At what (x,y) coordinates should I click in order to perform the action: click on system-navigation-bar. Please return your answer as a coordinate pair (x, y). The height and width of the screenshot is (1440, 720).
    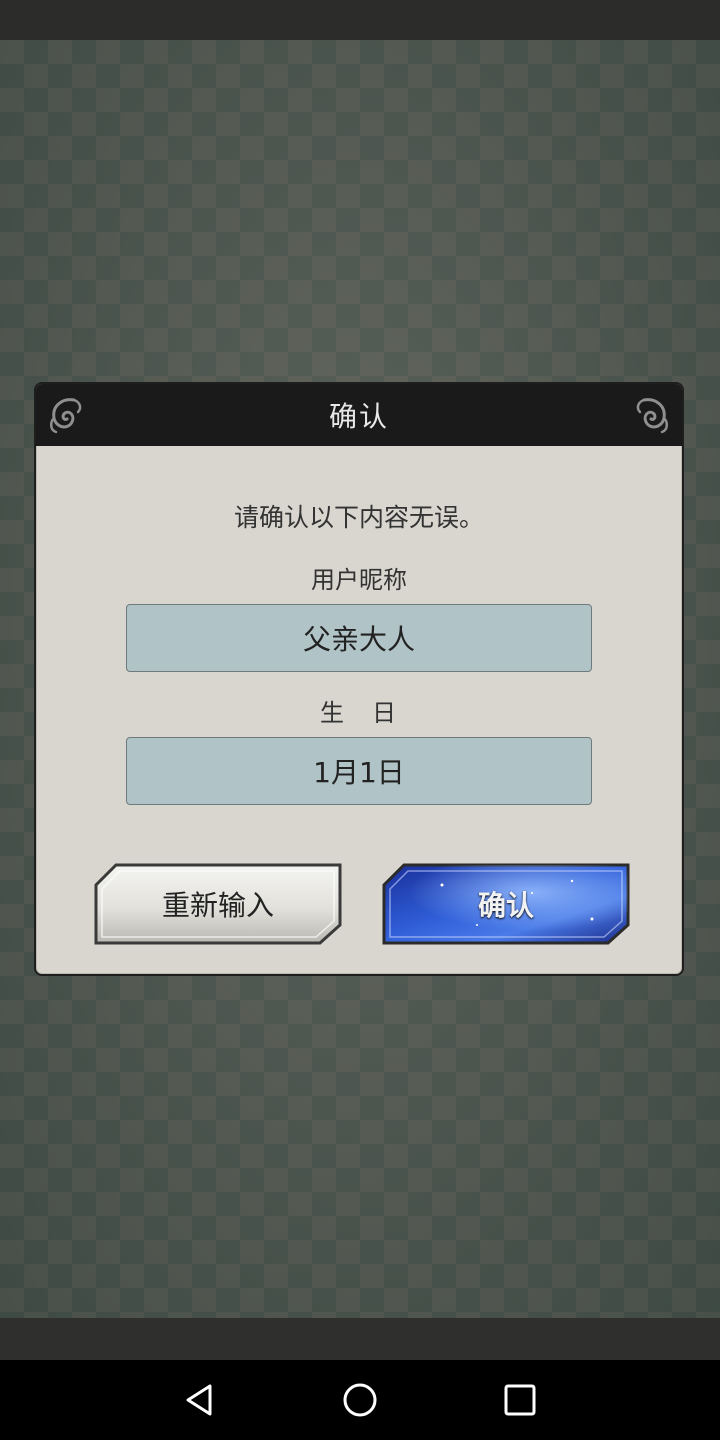
    Looking at the image, I should click on (360, 1400).